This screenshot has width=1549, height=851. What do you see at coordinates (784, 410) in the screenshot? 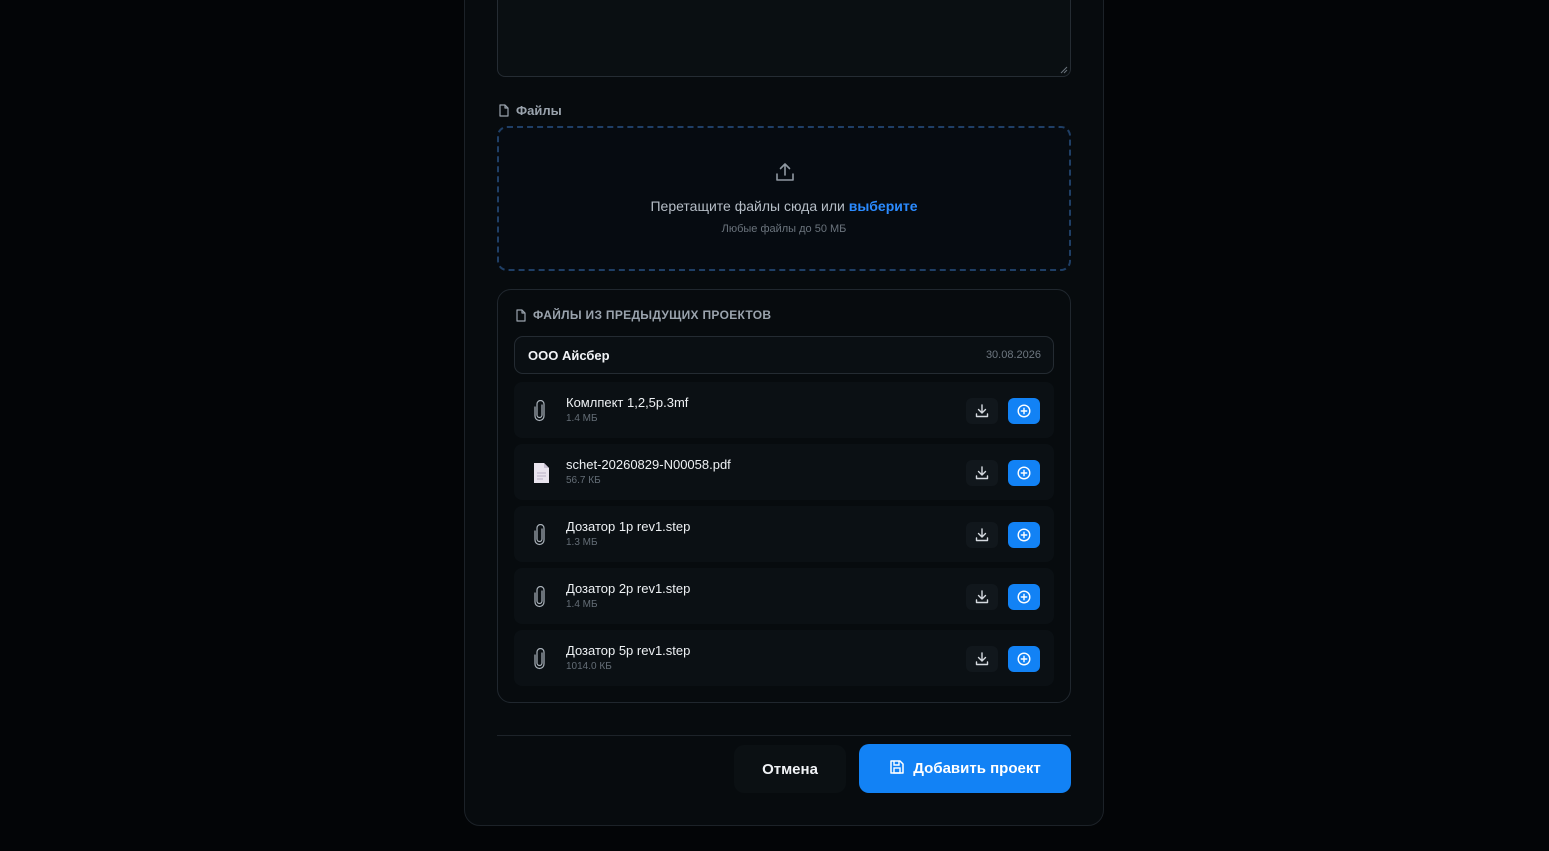
I see `file-row: Комлпект 1,2,5р.3mf 1.4 МБ` at bounding box center [784, 410].